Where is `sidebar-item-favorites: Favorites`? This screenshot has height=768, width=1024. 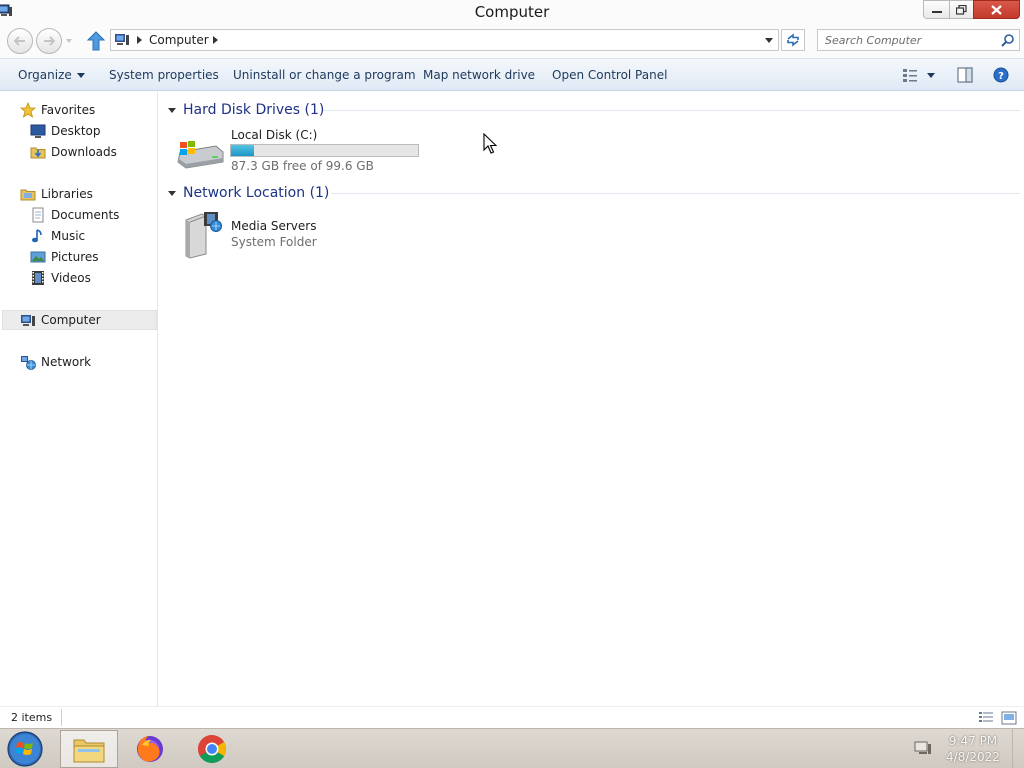
sidebar-item-favorites: Favorites is located at coordinates (57, 110).